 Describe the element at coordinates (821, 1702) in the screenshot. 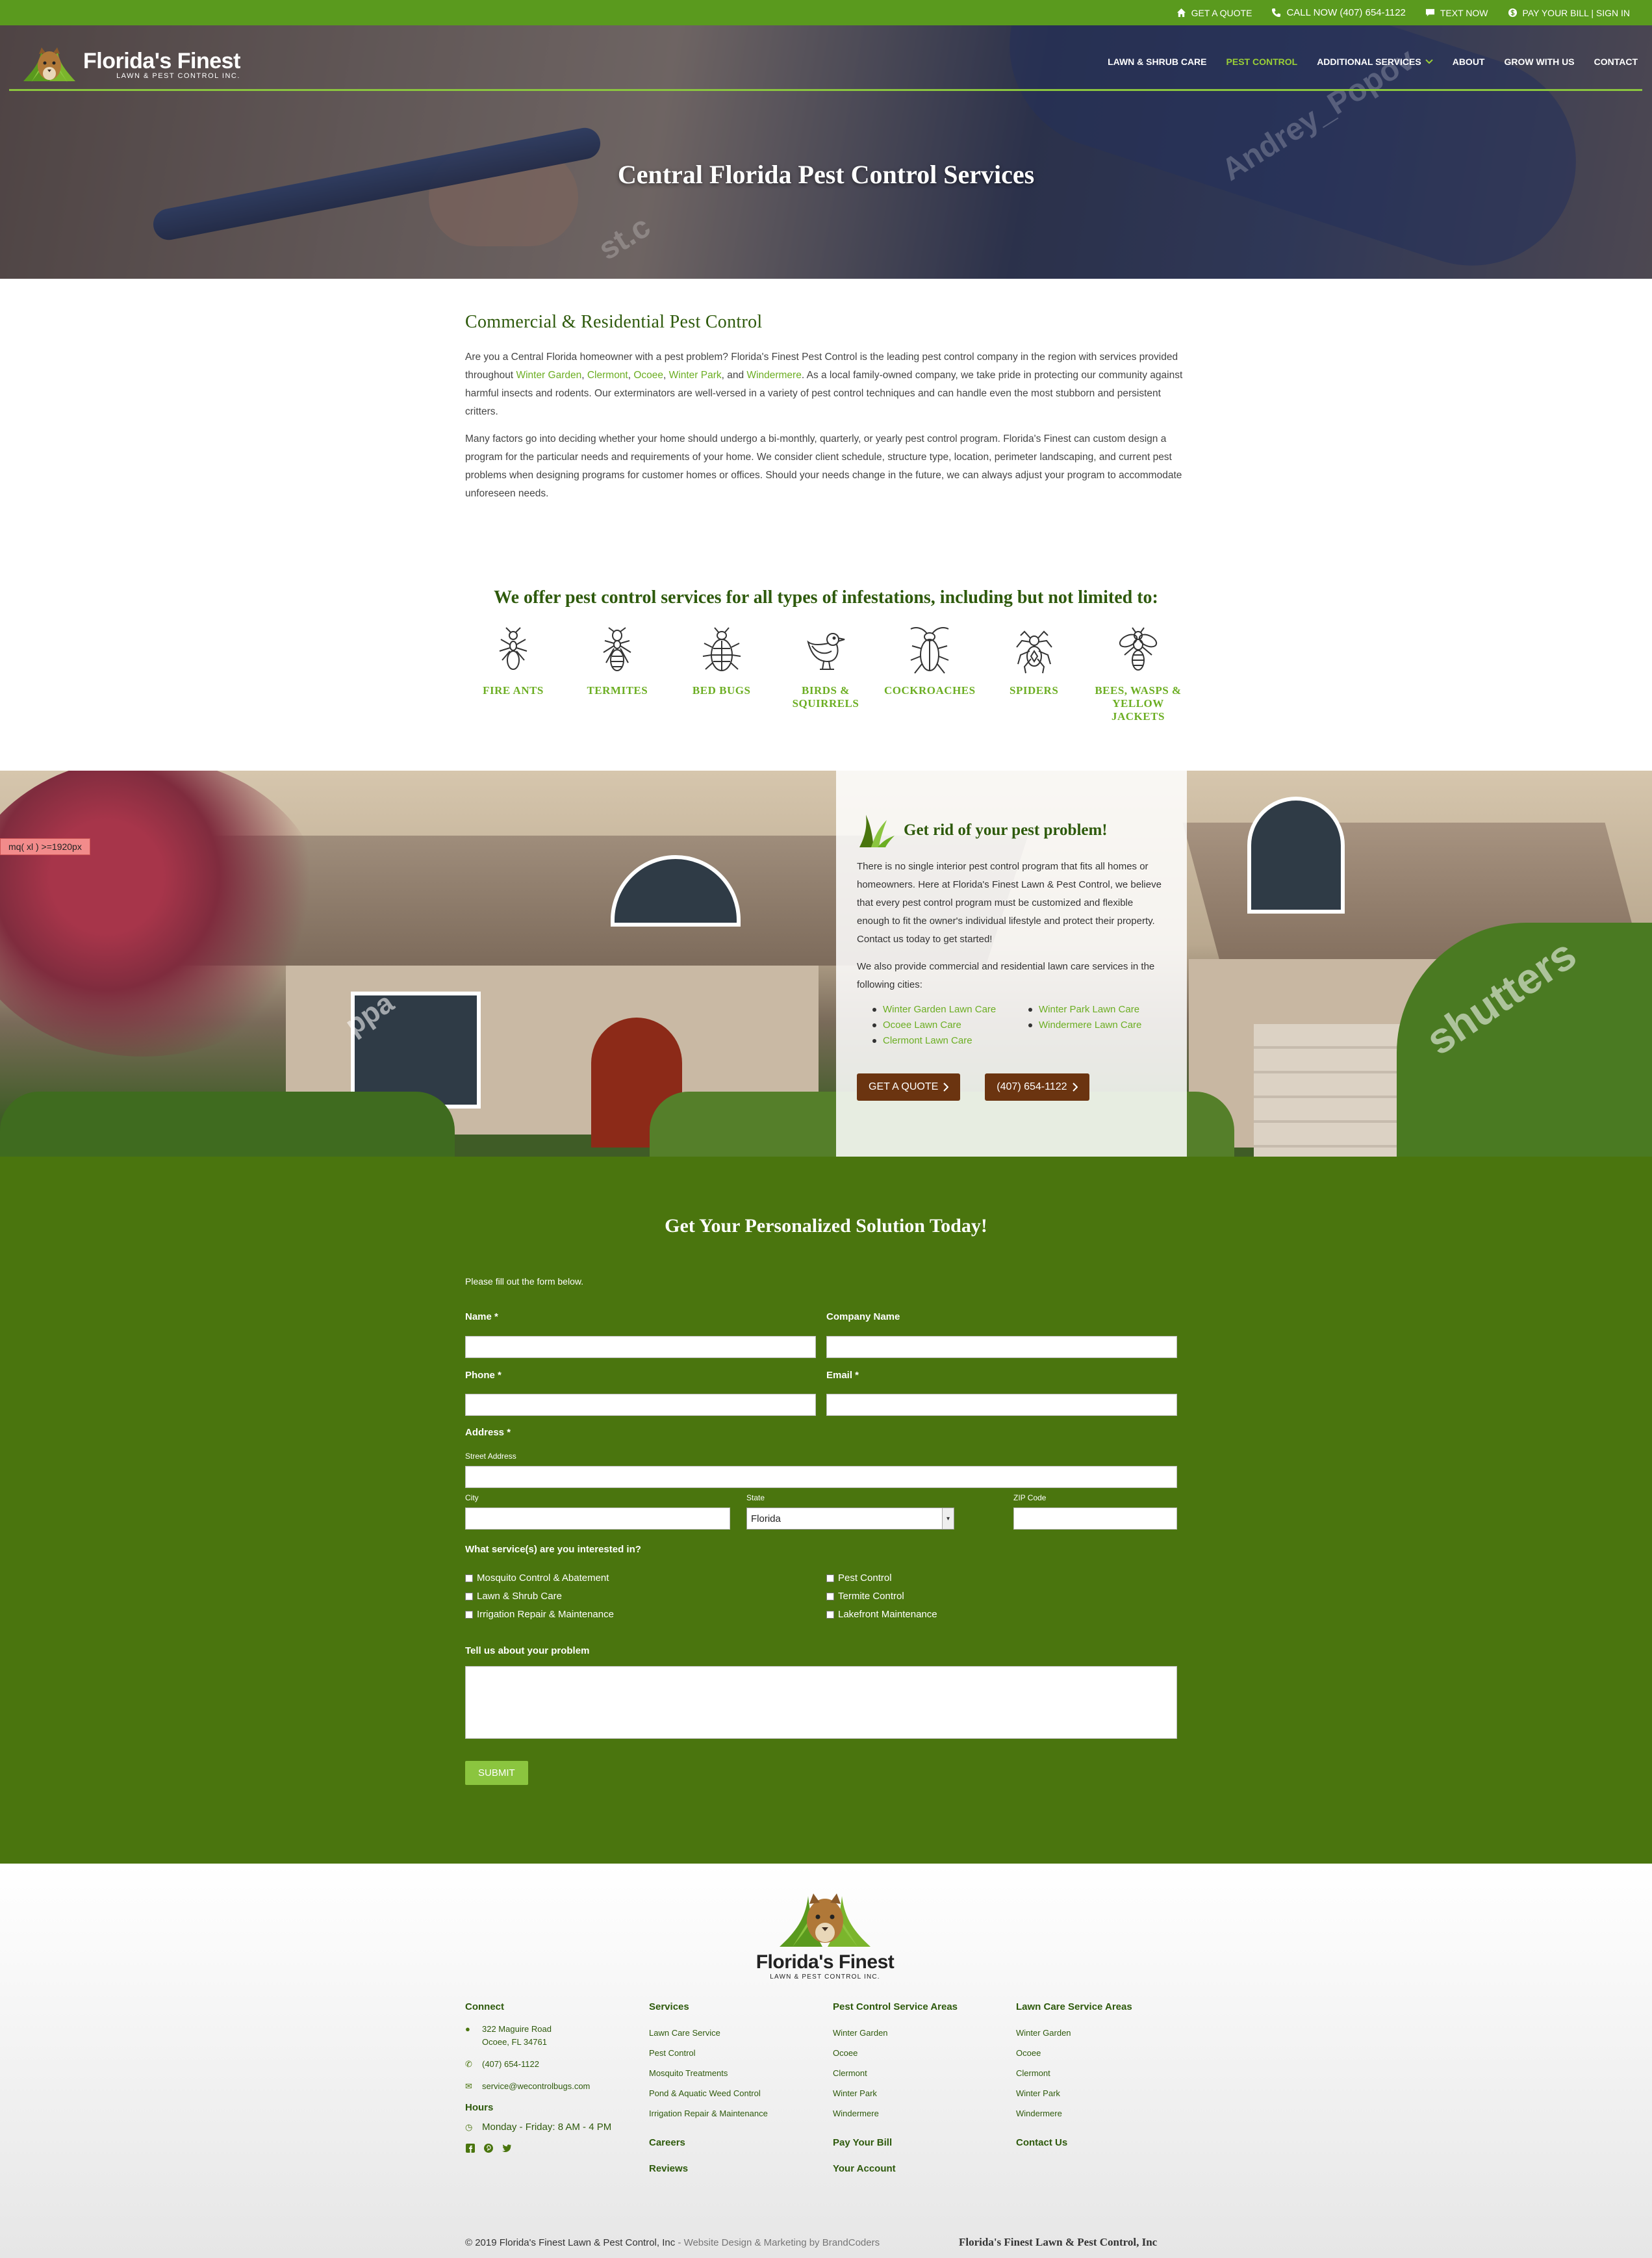

I see `problem-textarea` at that location.